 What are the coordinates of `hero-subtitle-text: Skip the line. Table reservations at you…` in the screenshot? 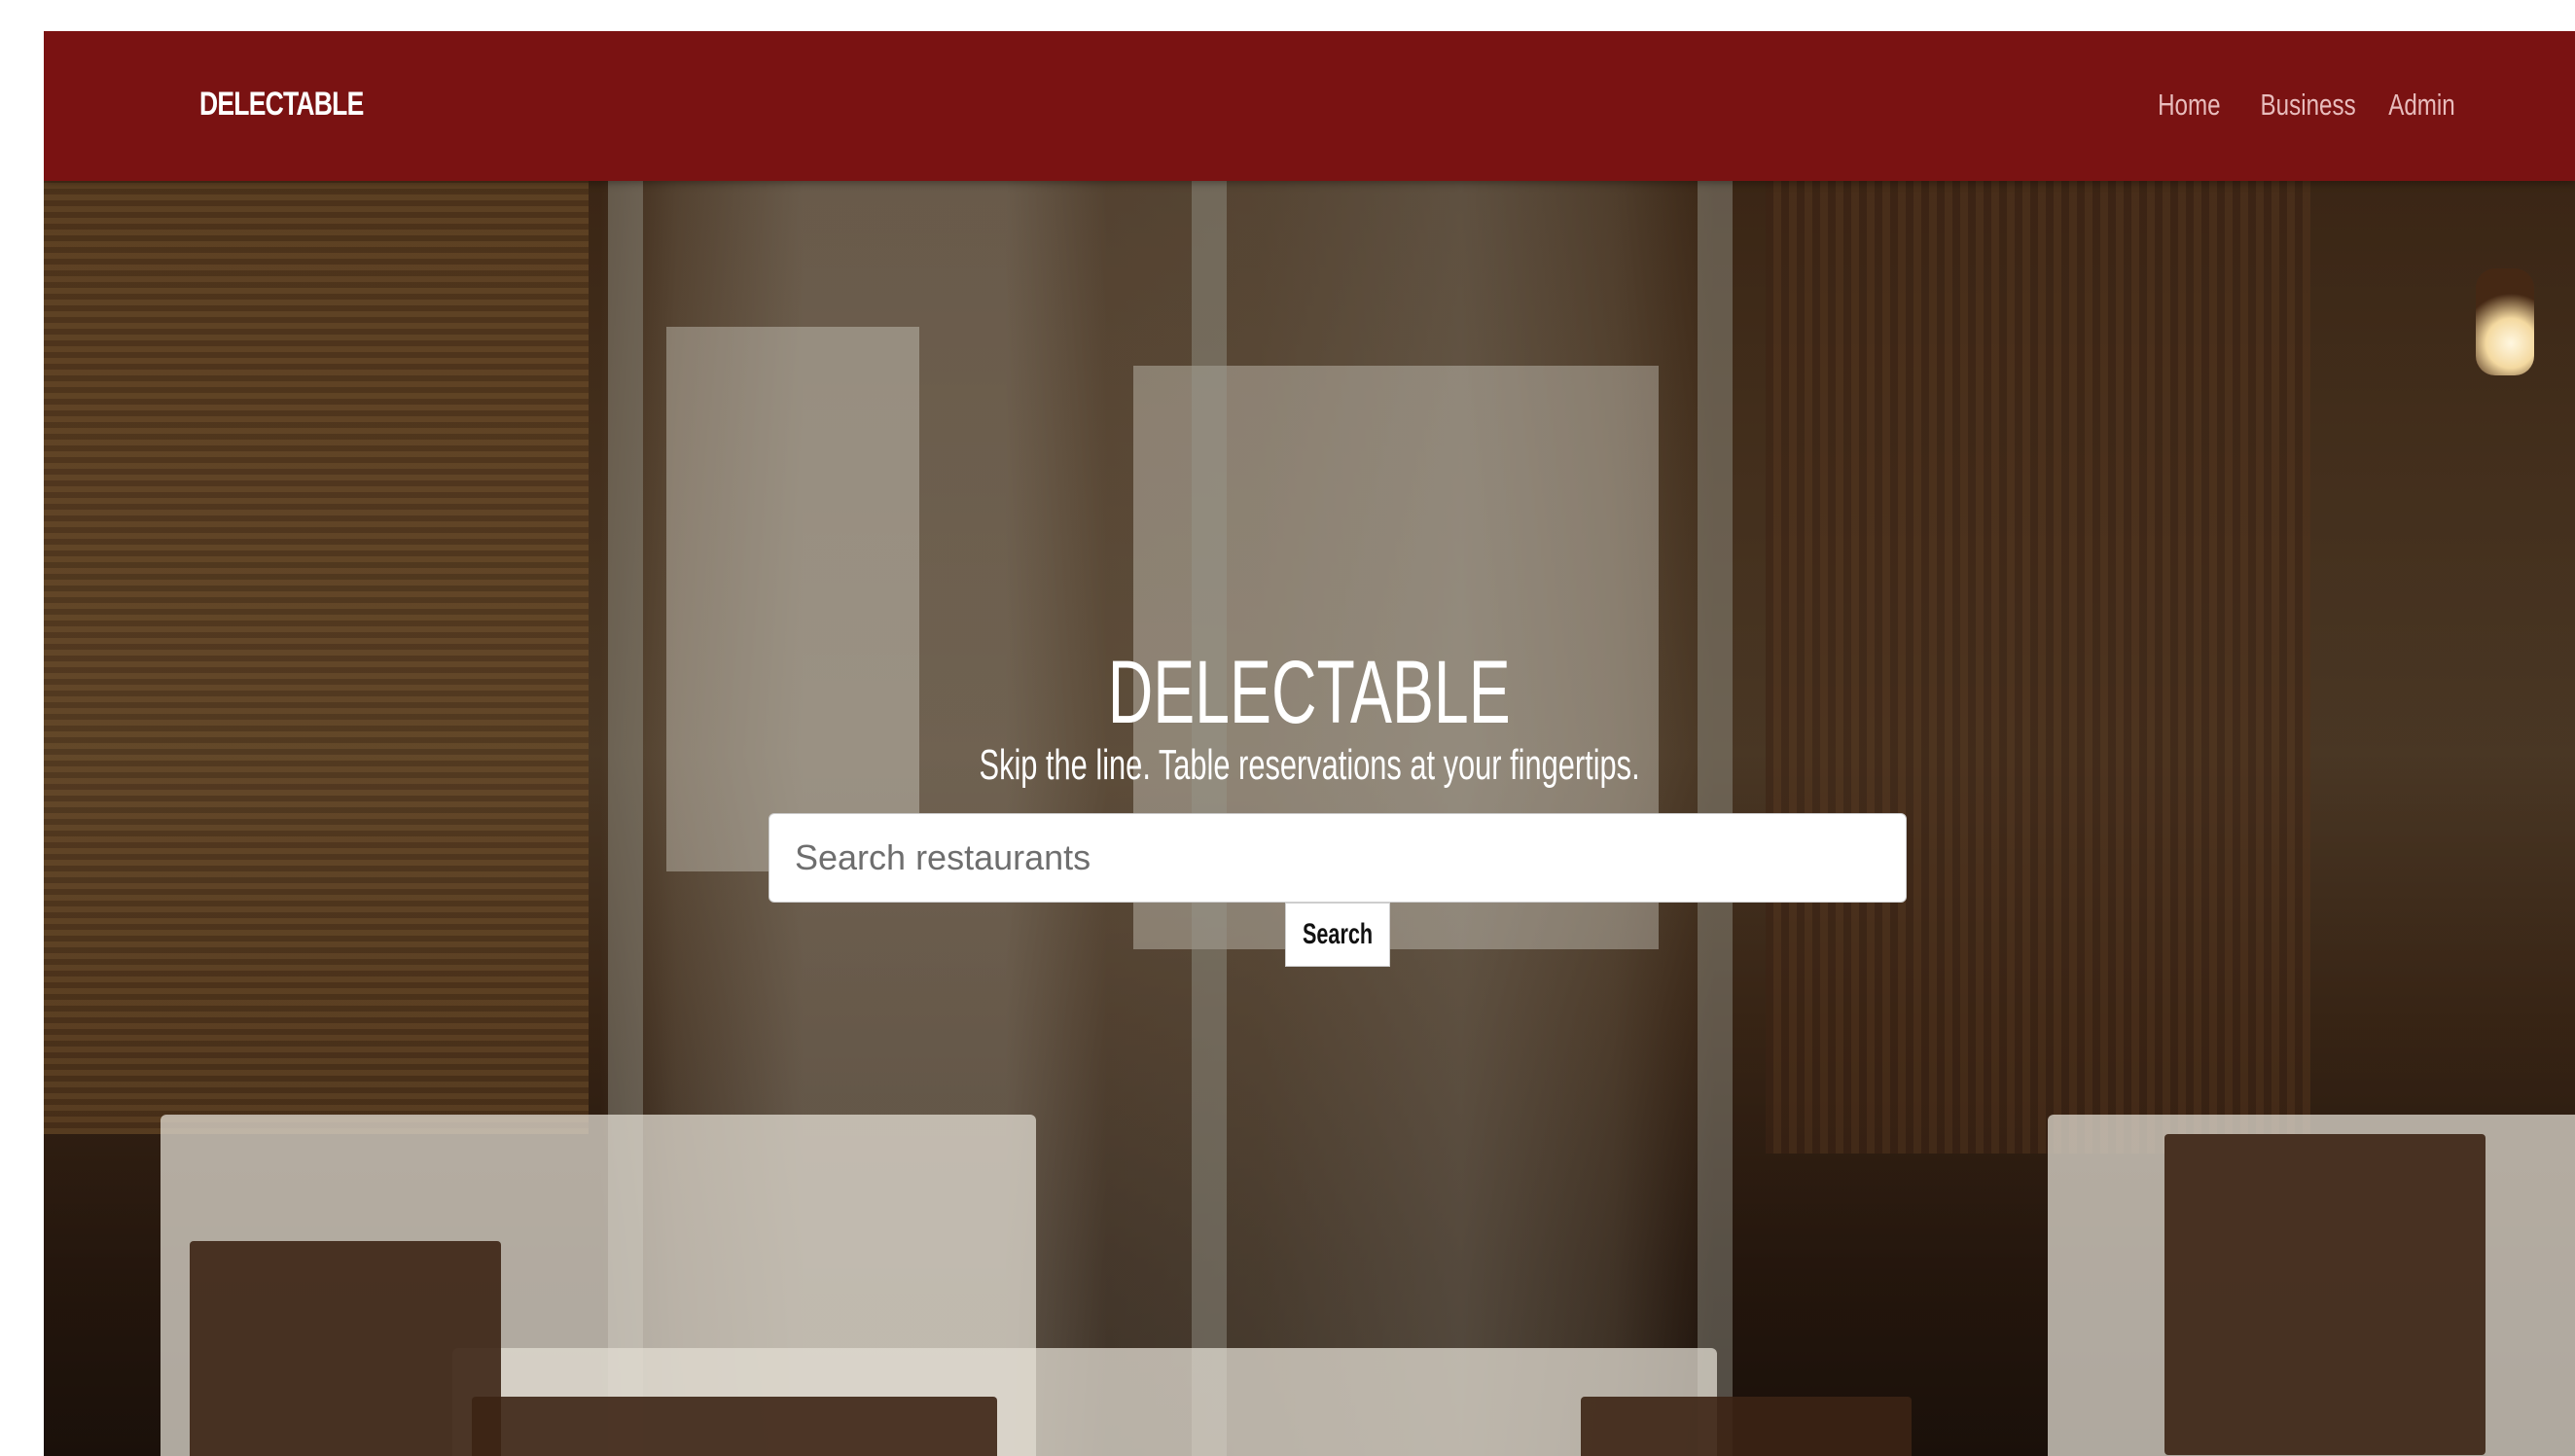 It's located at (1309, 765).